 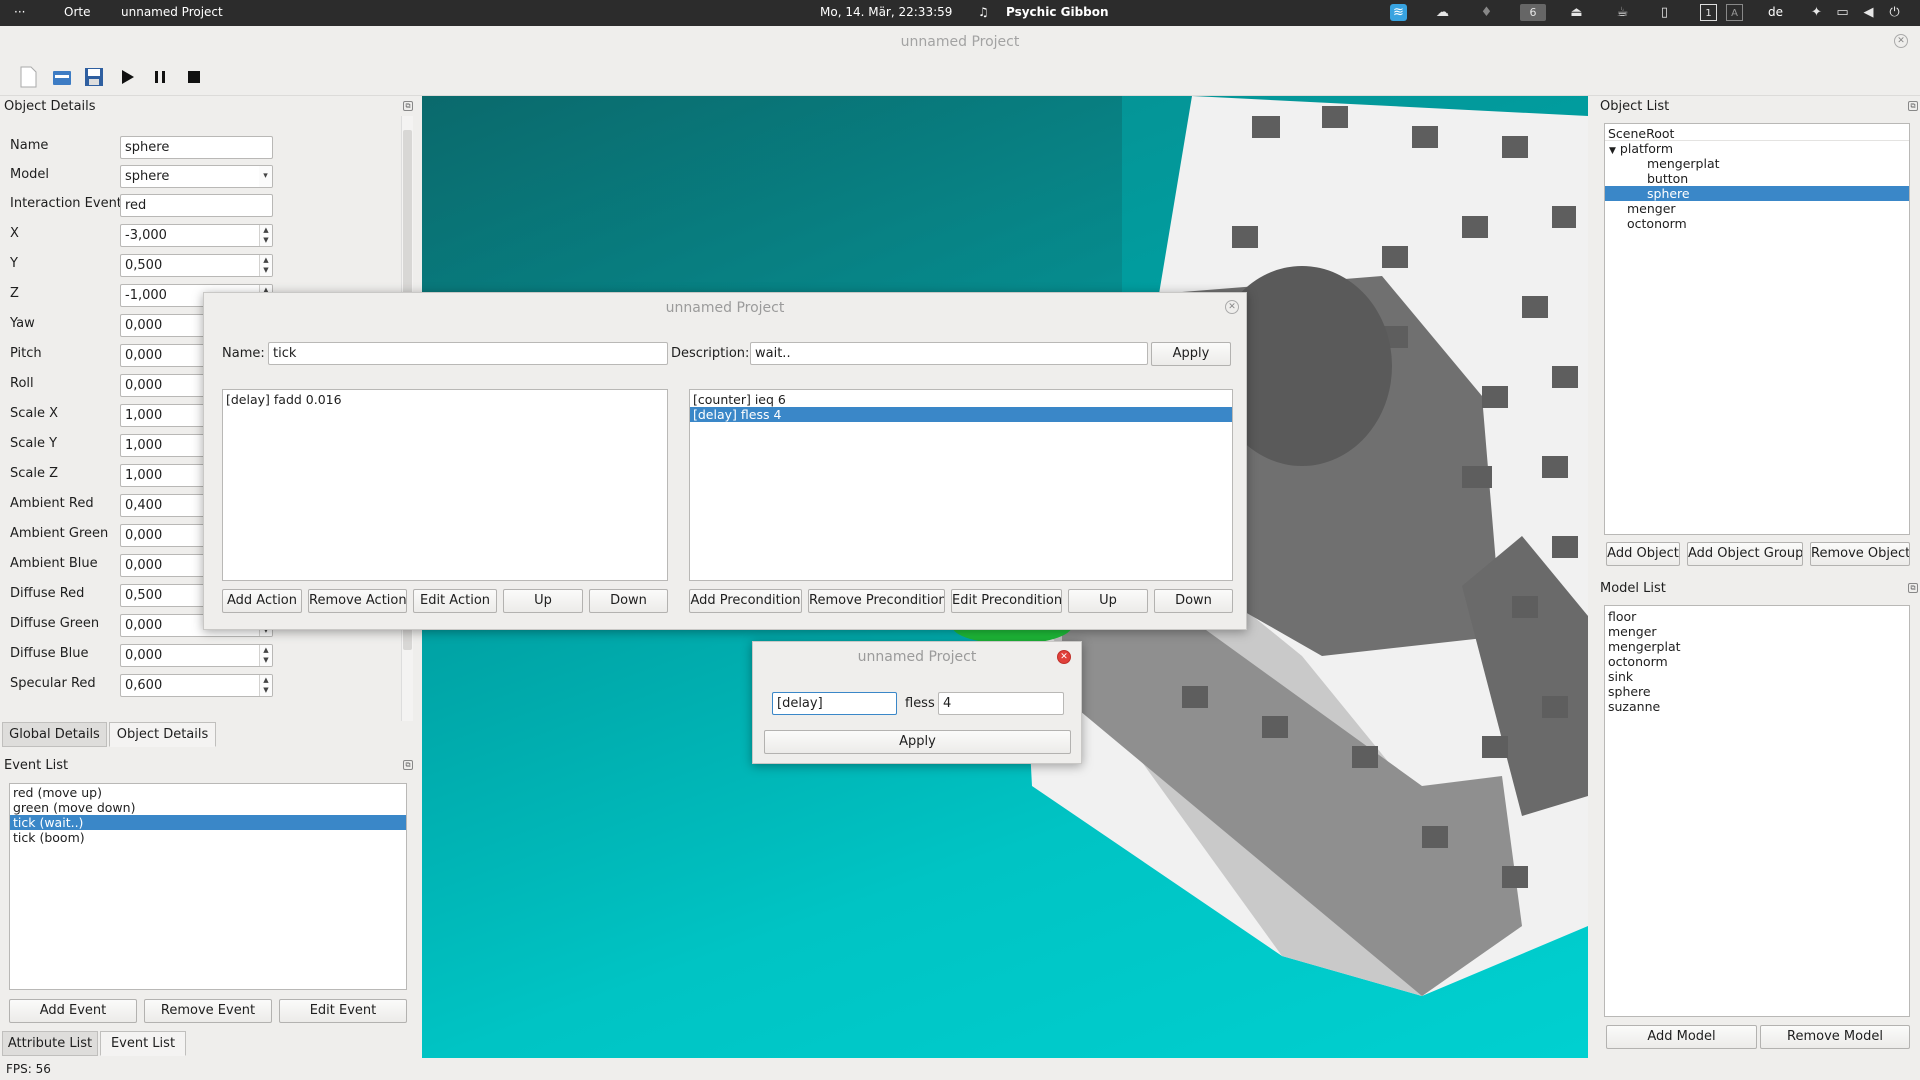 I want to click on network-icon: ✦, so click(x=1816, y=12).